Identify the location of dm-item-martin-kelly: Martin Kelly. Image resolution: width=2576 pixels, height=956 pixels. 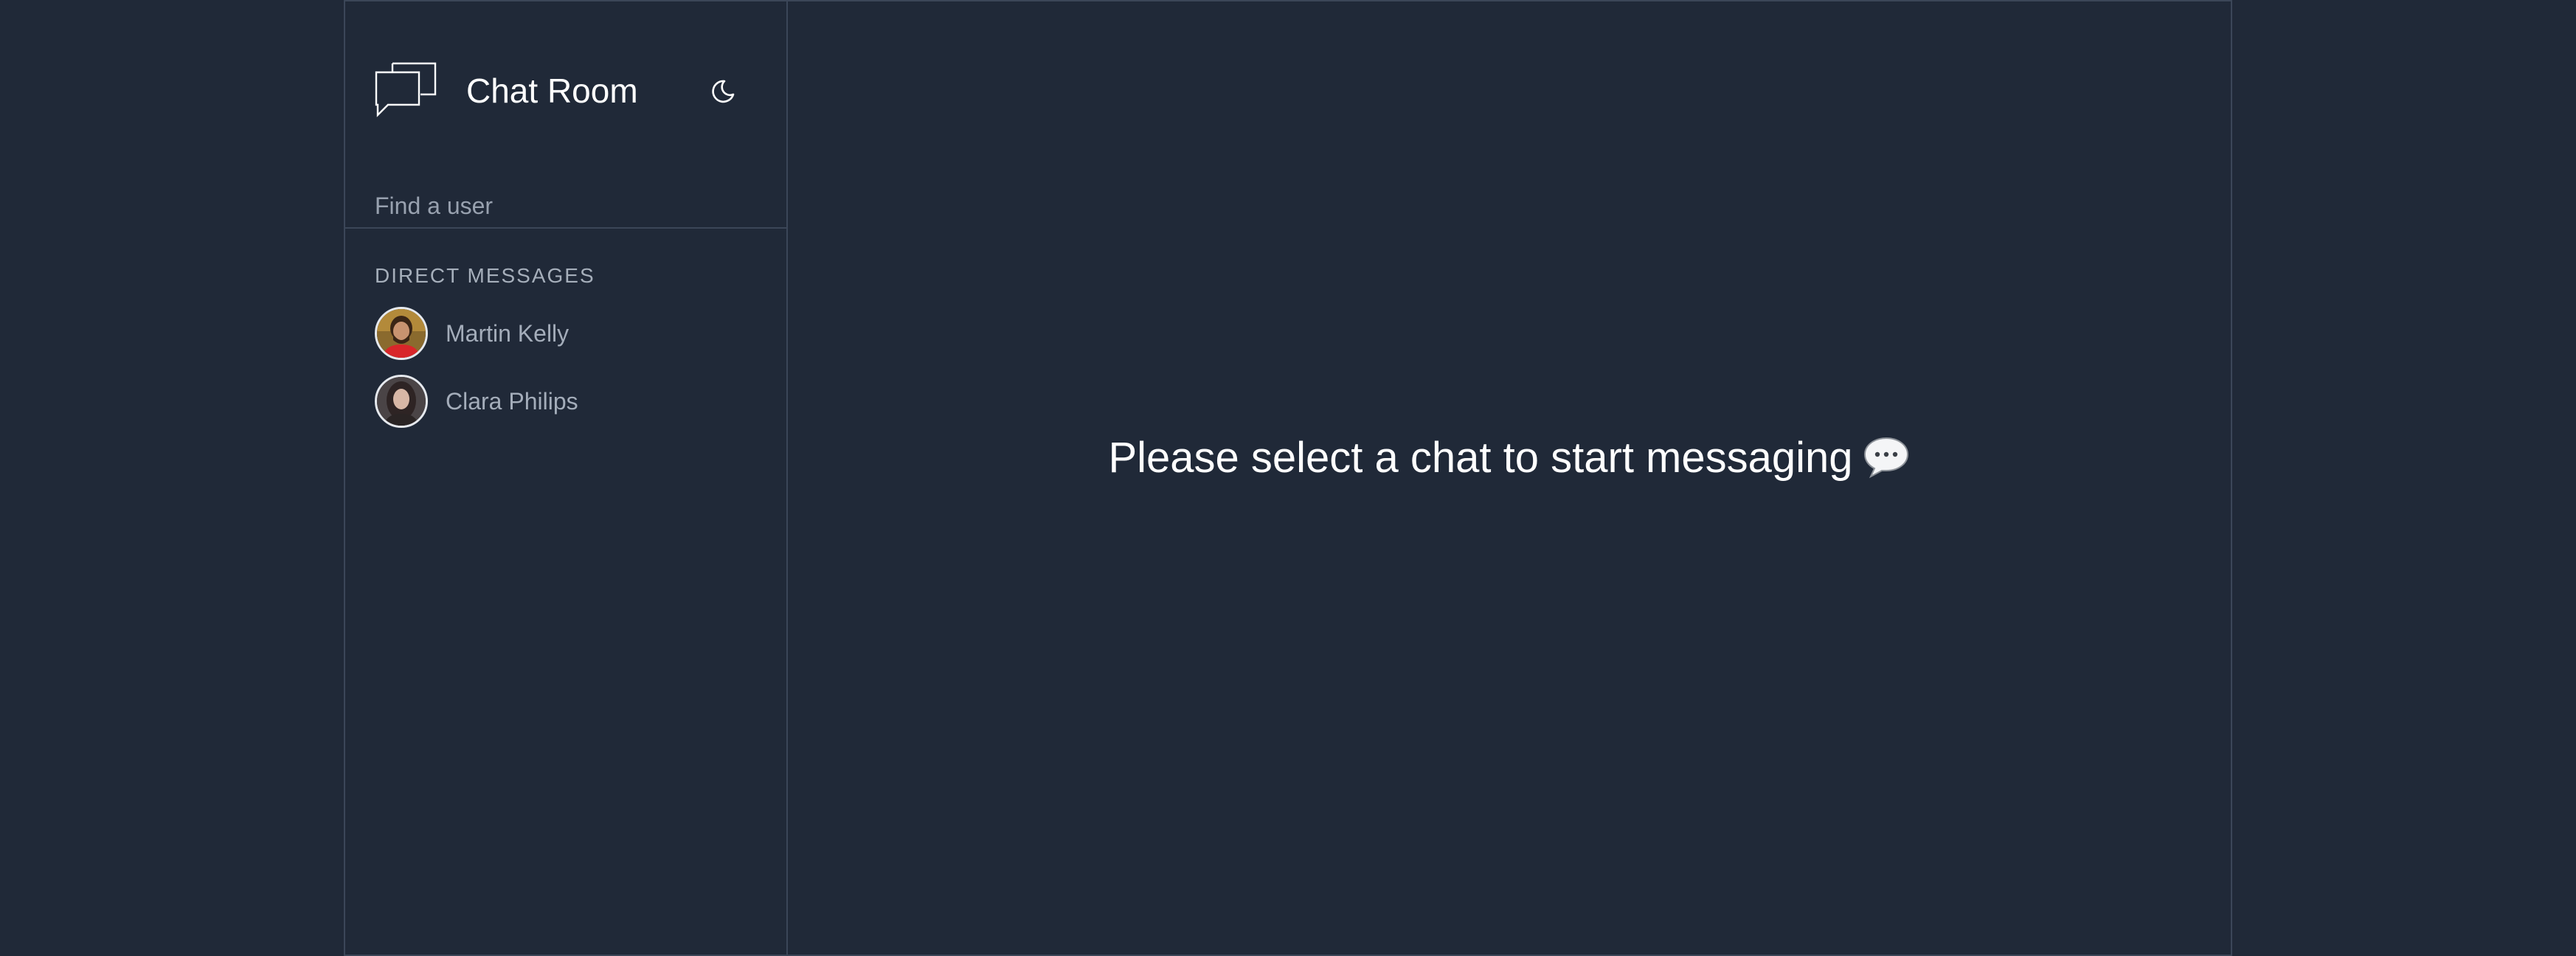
(477, 333).